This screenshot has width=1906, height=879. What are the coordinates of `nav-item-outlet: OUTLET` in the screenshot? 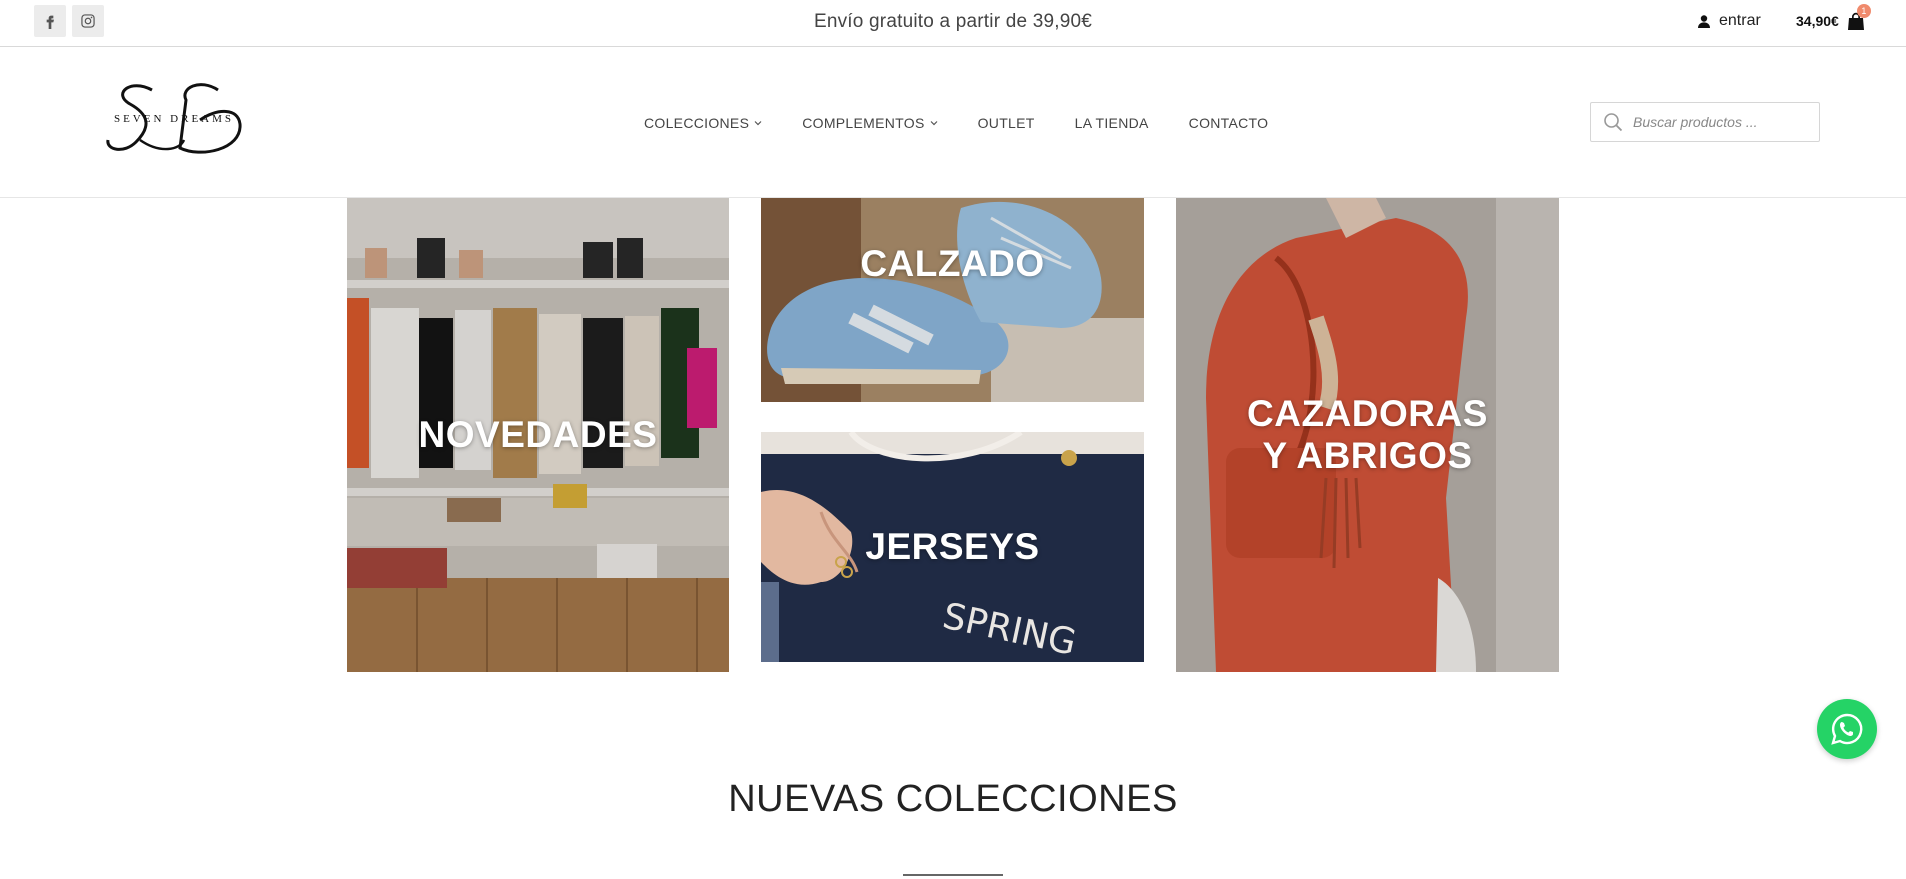 It's located at (1006, 123).